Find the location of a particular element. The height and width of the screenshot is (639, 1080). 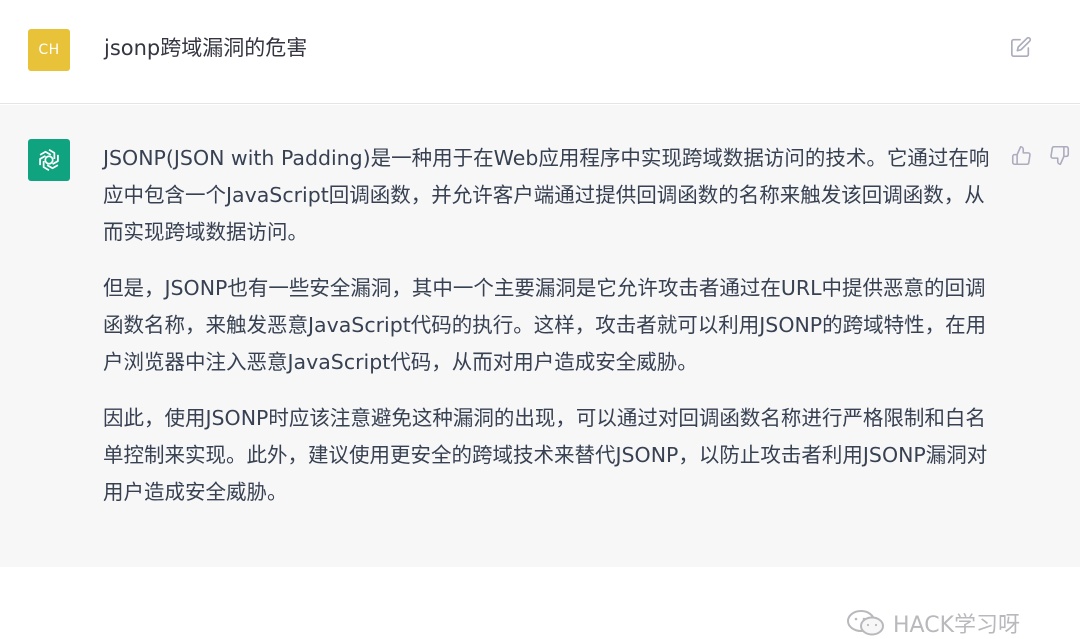

watermark: HACK学习呀 is located at coordinates (932, 623).